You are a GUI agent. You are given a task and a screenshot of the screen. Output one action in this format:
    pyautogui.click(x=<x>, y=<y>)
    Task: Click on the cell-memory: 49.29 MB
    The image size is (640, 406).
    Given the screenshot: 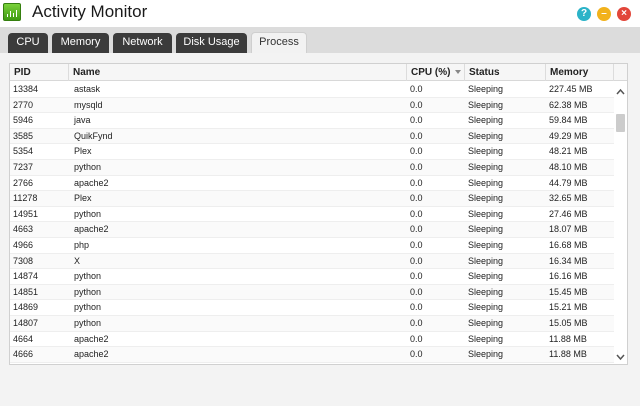 What is the action you would take?
    pyautogui.click(x=568, y=135)
    